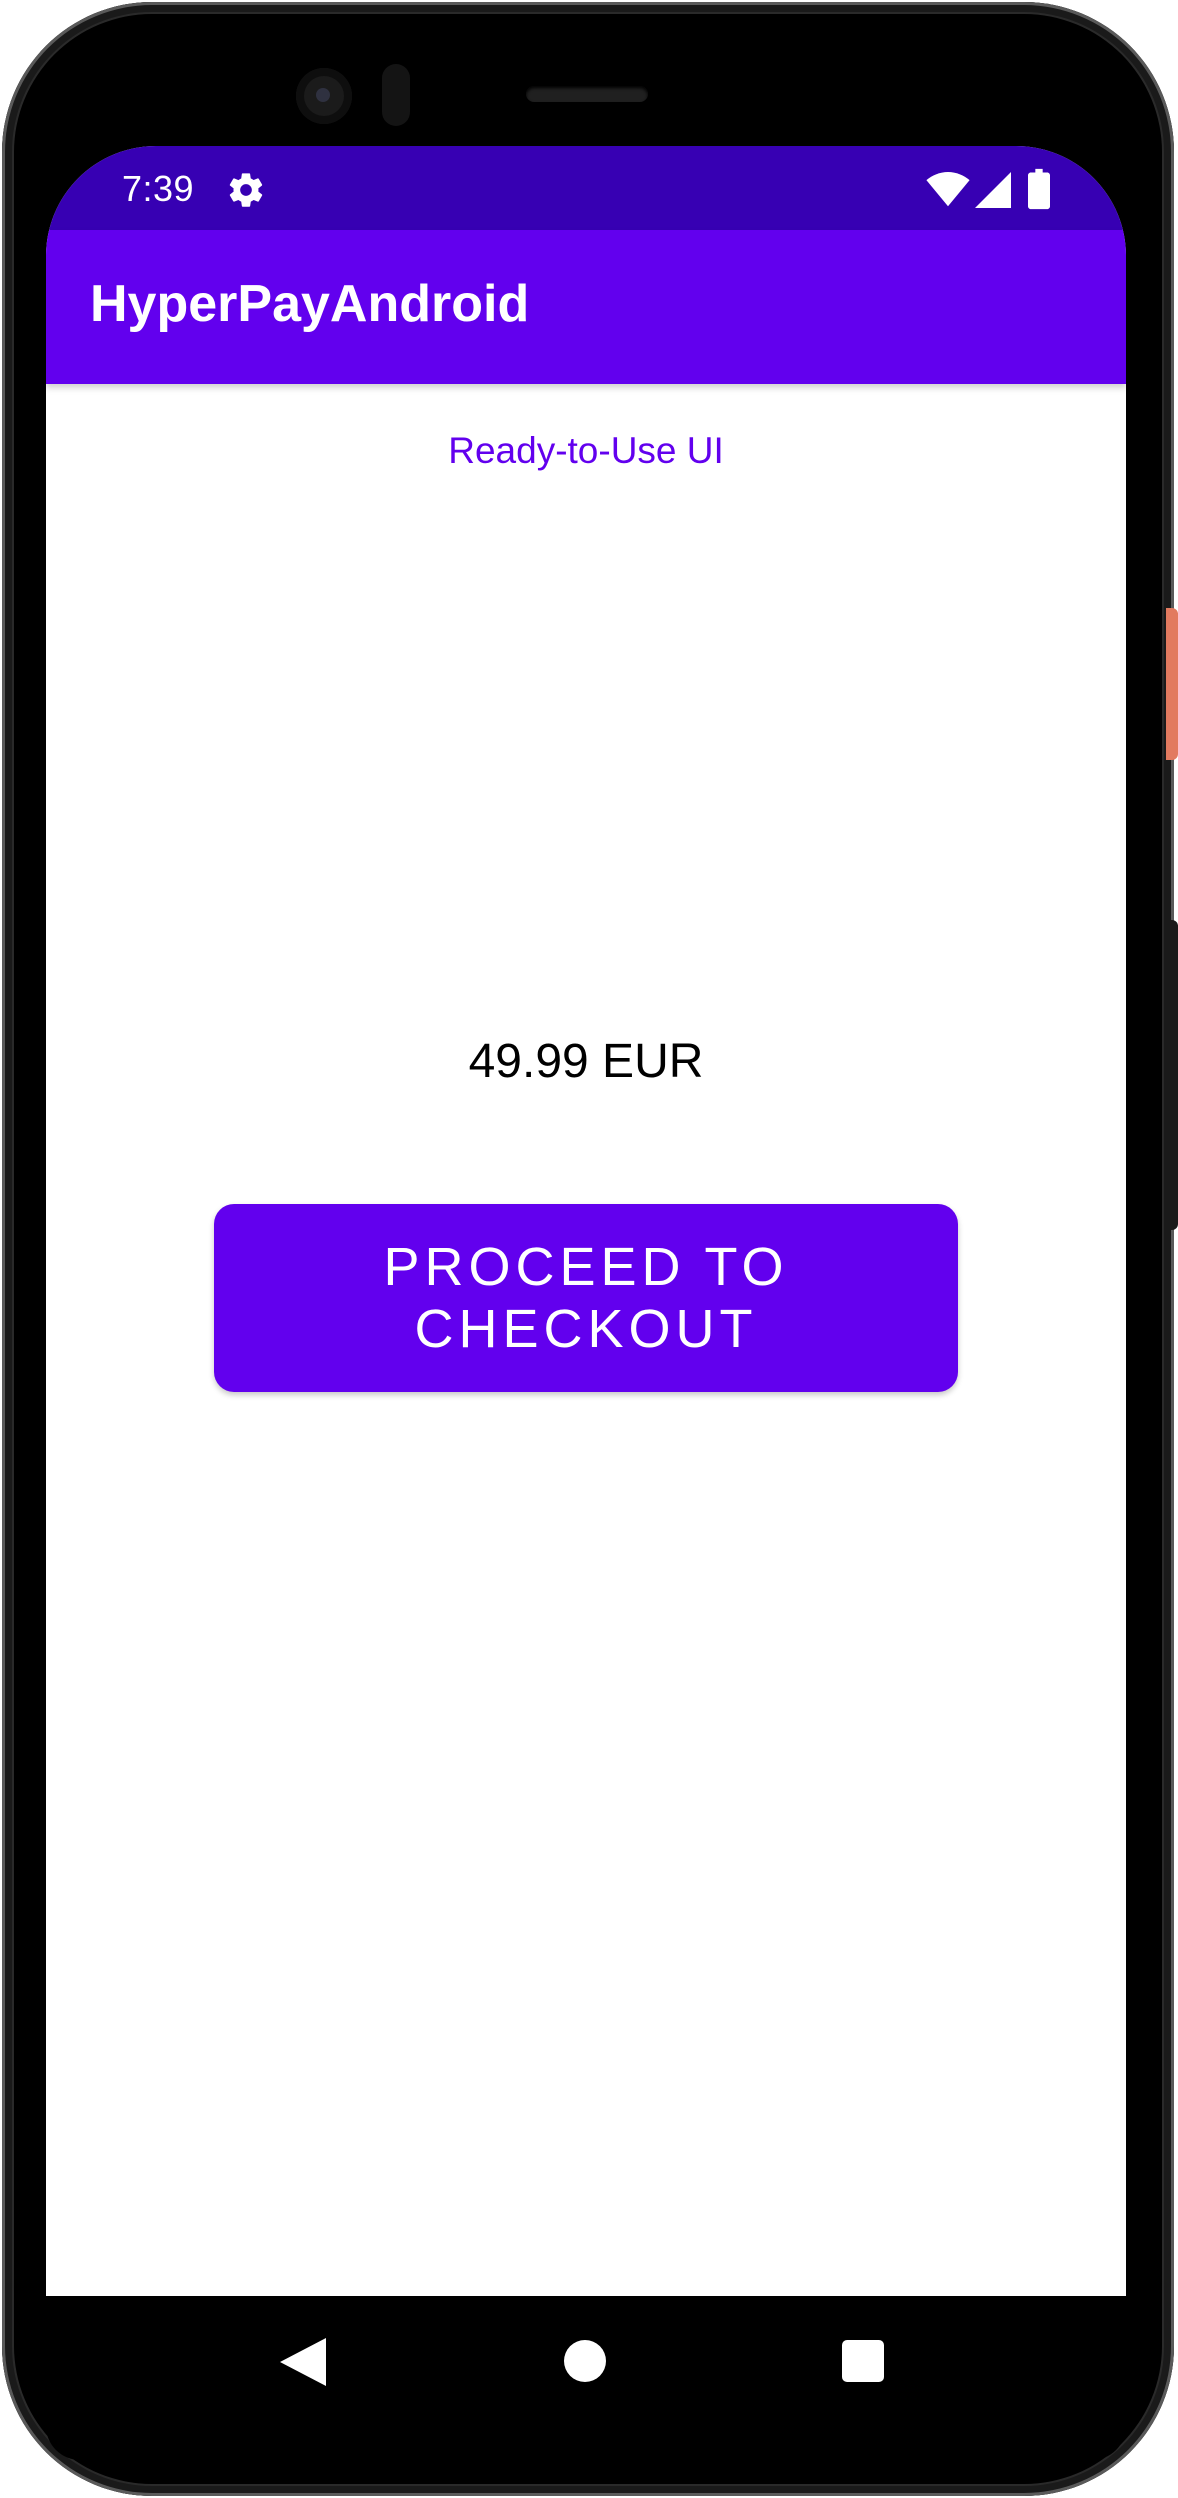 The height and width of the screenshot is (2498, 1178). Describe the element at coordinates (1039, 189) in the screenshot. I see `battery-icon` at that location.